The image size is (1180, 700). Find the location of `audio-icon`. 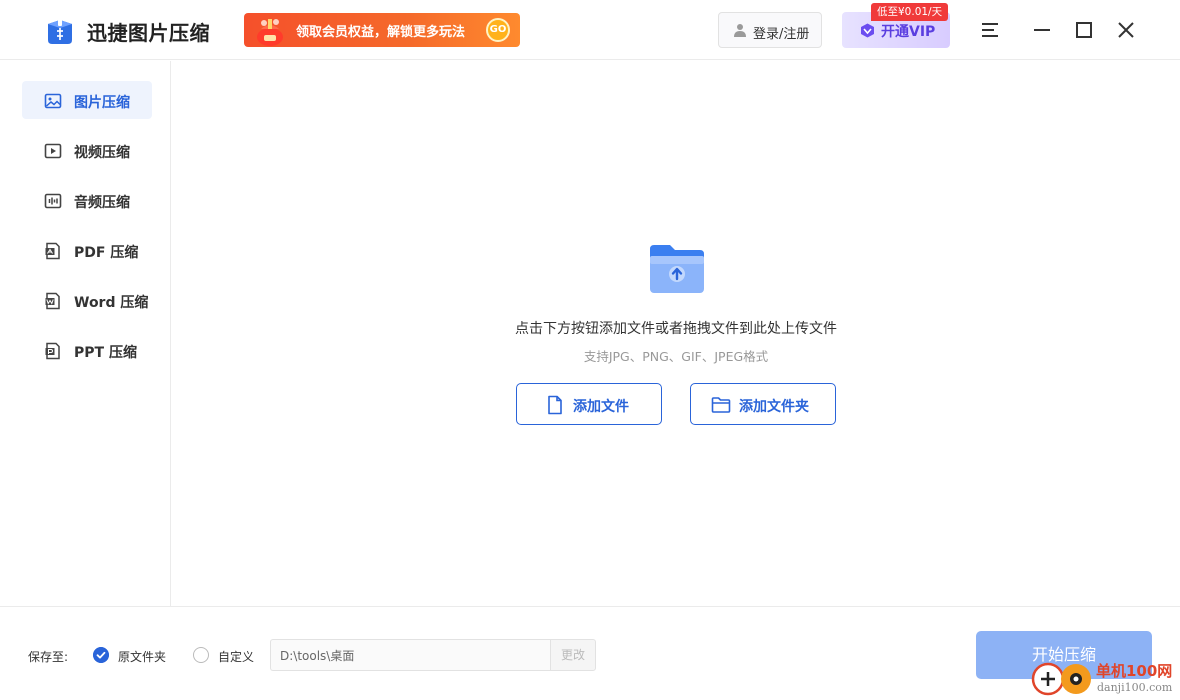

audio-icon is located at coordinates (53, 201).